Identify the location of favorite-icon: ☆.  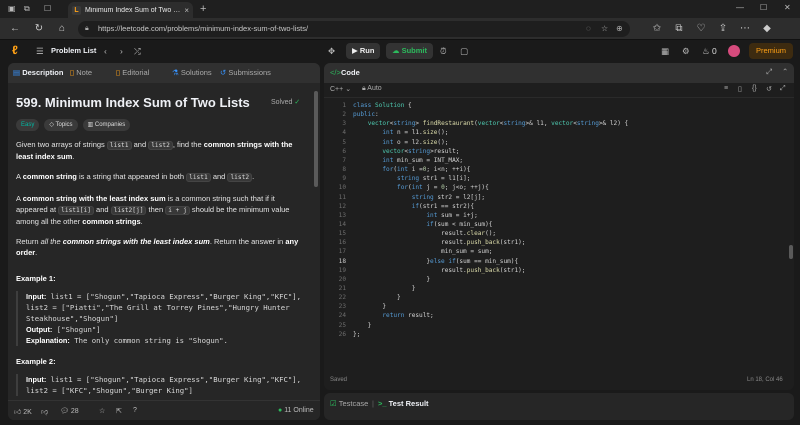
(604, 29).